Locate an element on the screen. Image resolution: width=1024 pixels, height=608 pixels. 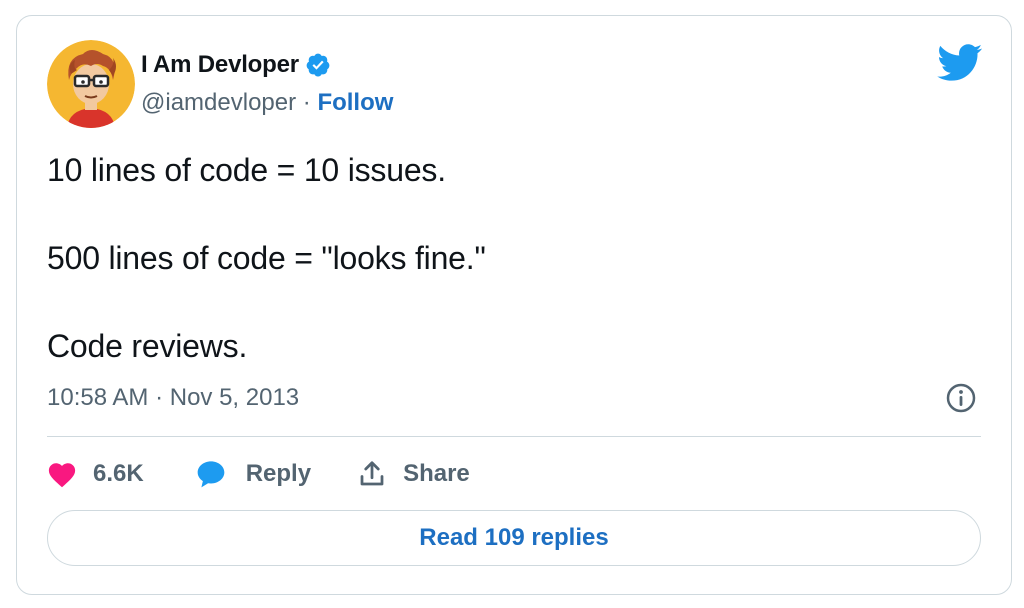
tweet-time: 10:58 AM is located at coordinates (98, 397).